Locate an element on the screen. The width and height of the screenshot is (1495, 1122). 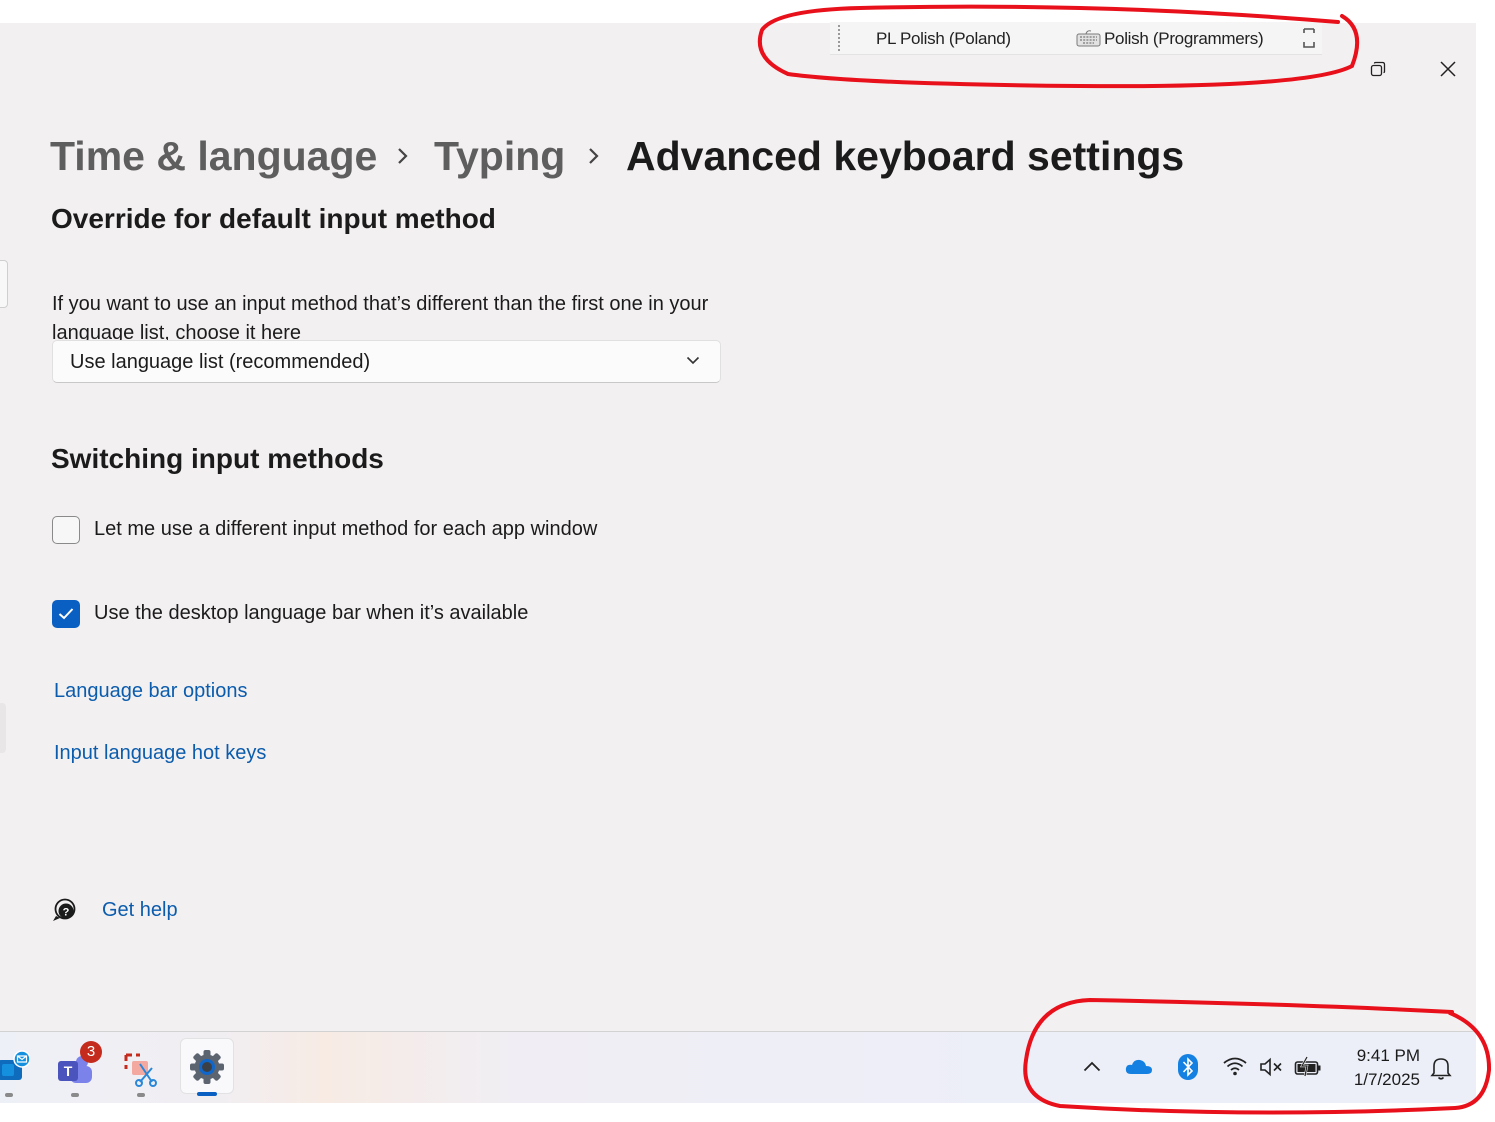
nav-edge-selected is located at coordinates (3, 728).